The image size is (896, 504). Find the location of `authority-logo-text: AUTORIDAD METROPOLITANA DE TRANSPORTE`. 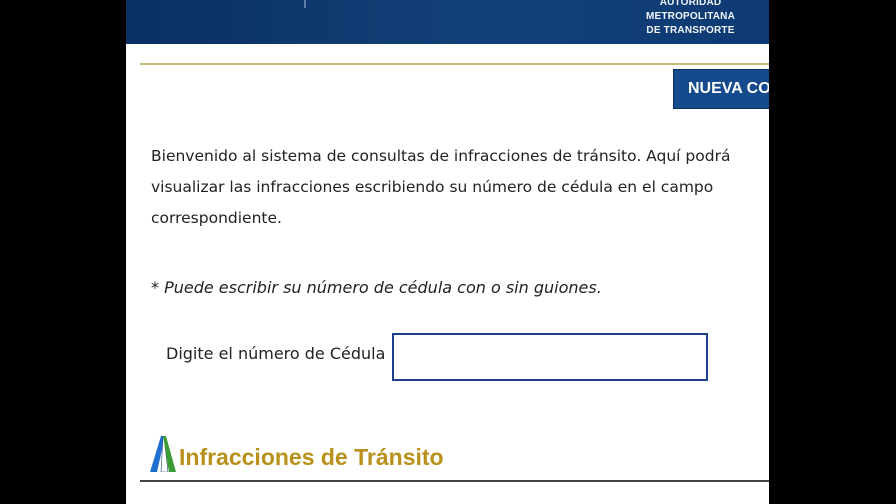

authority-logo-text: AUTORIDAD METROPOLITANA DE TRANSPORTE is located at coordinates (690, 19).